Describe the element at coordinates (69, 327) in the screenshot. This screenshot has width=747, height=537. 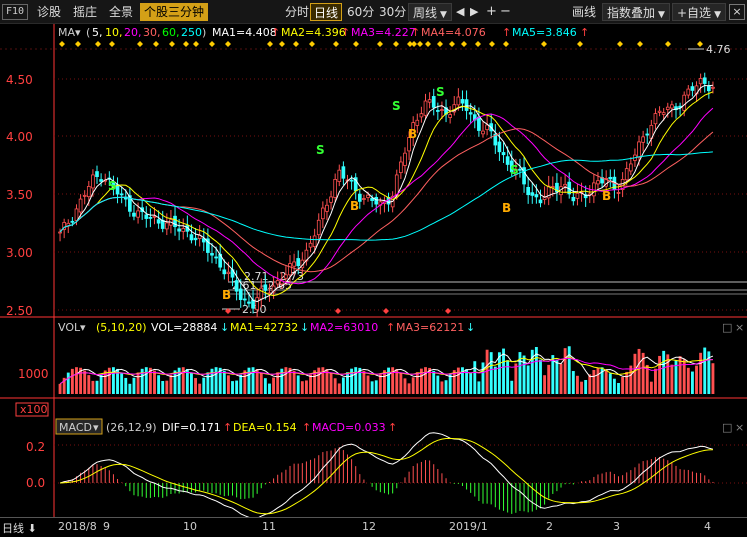
I see `vol-indicator-name: VOL` at that location.